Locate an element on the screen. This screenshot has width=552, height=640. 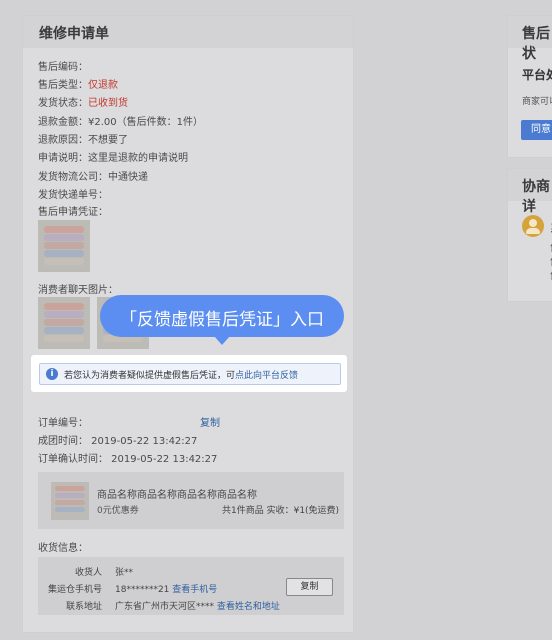
agree-button: 同意 is located at coordinates (536, 130).